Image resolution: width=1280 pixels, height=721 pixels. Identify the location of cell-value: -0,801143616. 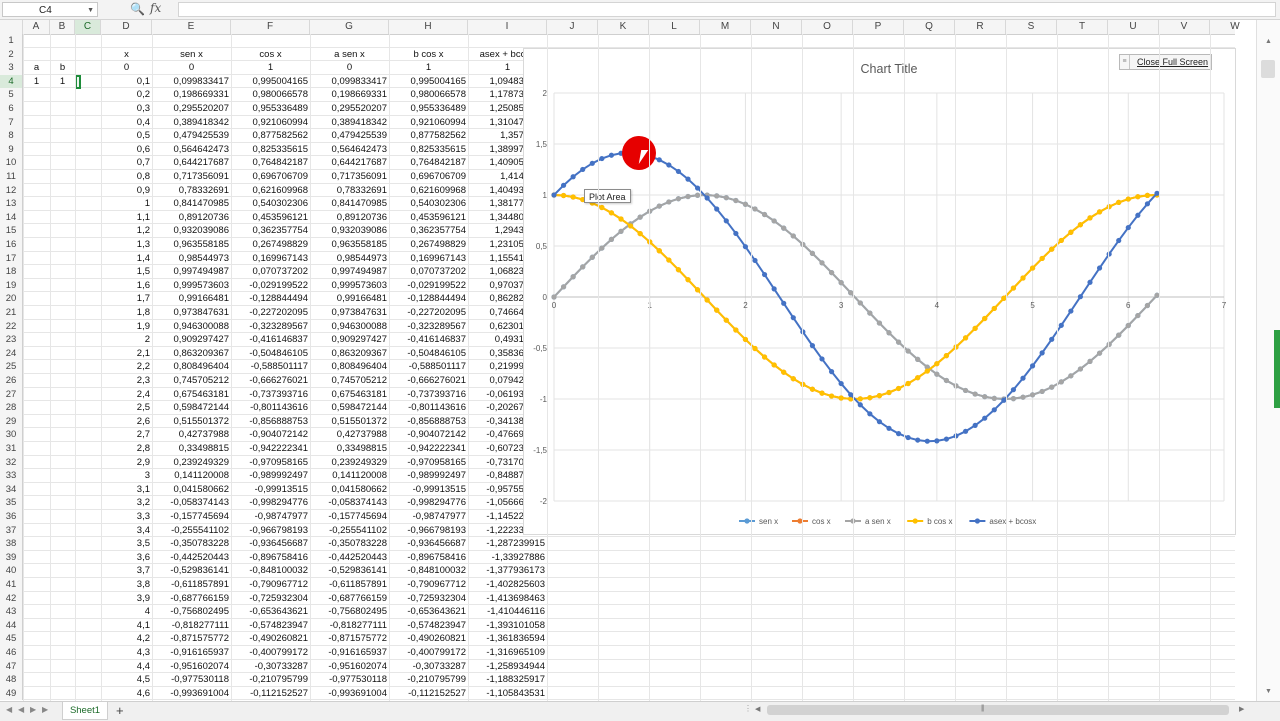
(428, 408).